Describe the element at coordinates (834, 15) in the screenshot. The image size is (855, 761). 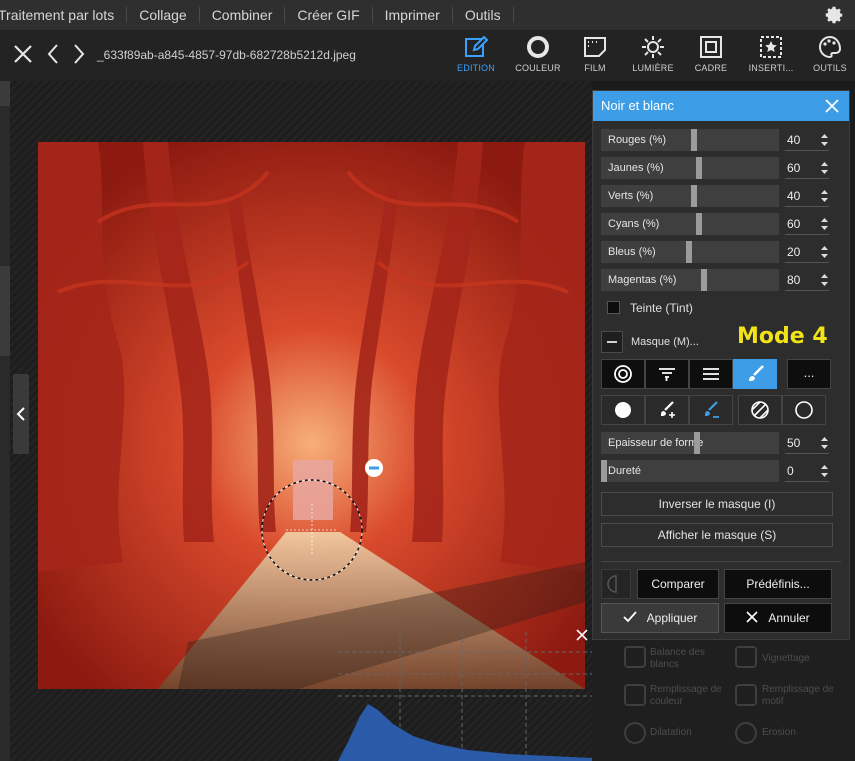
I see `gear-icon` at that location.